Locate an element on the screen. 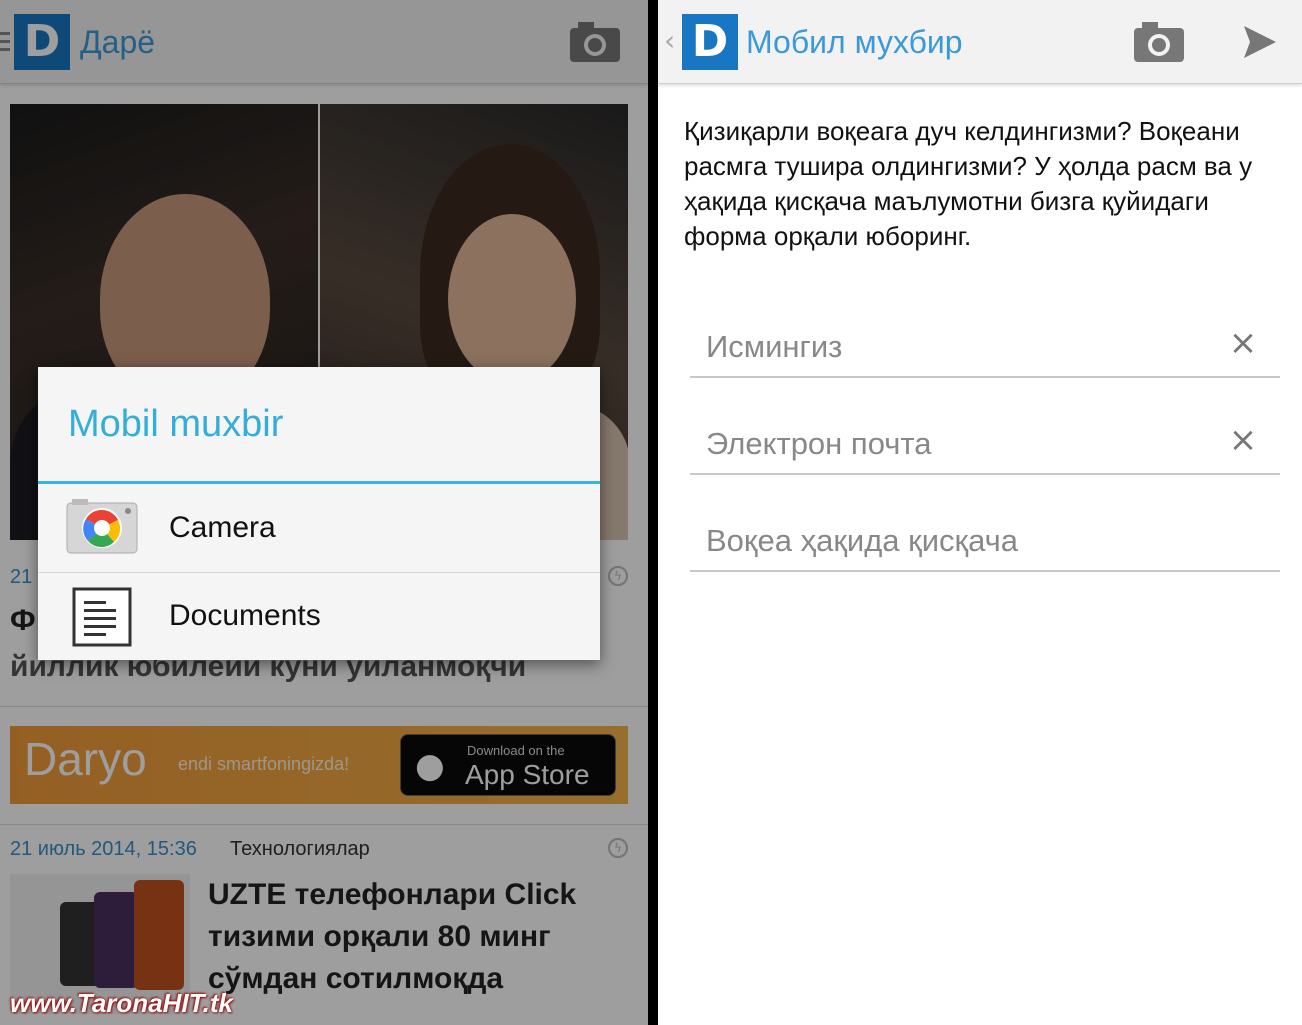 The height and width of the screenshot is (1025, 1302). option-camera: Camera is located at coordinates (319, 529).